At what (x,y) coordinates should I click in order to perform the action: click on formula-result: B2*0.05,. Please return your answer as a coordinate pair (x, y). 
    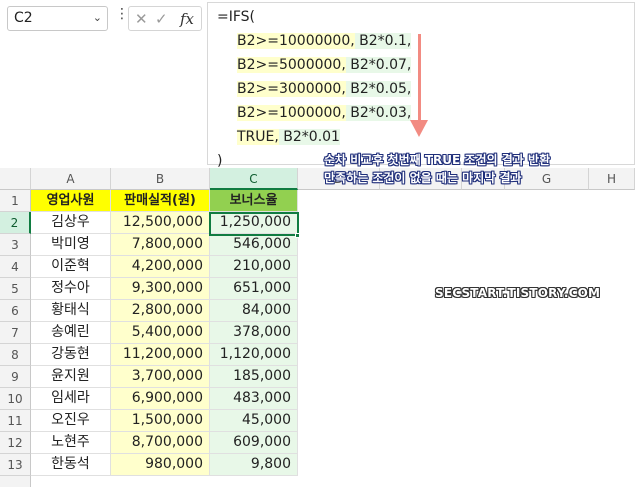
    Looking at the image, I should click on (378, 89).